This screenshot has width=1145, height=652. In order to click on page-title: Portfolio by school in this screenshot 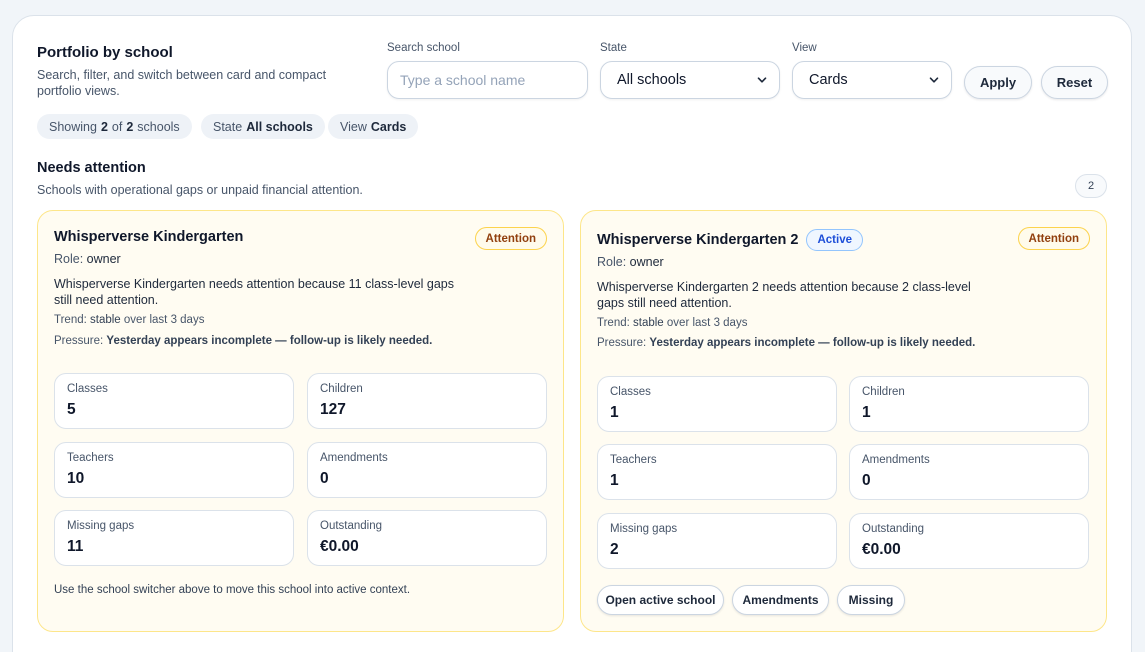, I will do `click(105, 52)`.